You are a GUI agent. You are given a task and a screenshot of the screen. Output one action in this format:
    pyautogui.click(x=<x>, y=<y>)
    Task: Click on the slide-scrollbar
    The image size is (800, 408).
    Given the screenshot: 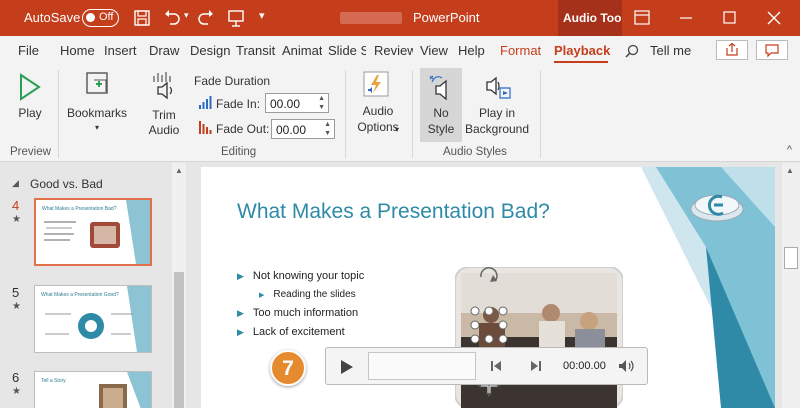 What is the action you would take?
    pyautogui.click(x=791, y=285)
    